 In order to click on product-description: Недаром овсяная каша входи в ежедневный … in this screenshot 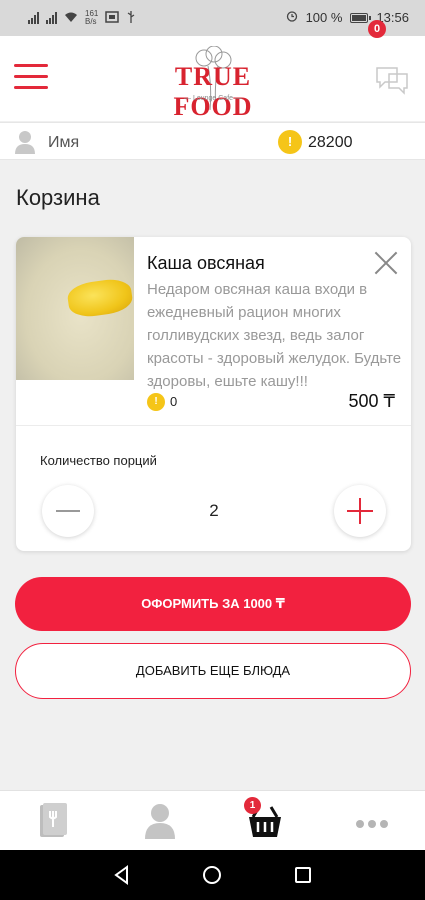, I will do `click(274, 335)`.